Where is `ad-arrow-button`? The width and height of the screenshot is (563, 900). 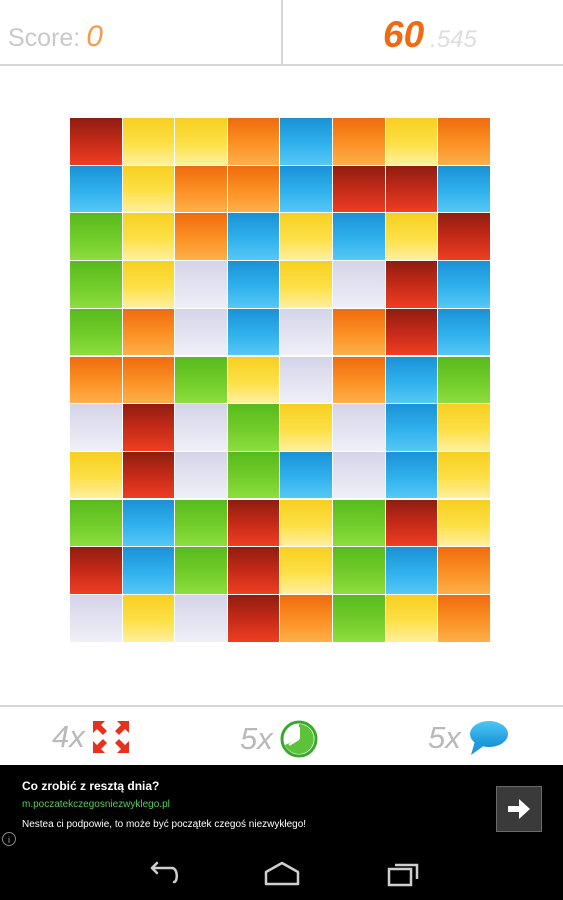 ad-arrow-button is located at coordinates (519, 811).